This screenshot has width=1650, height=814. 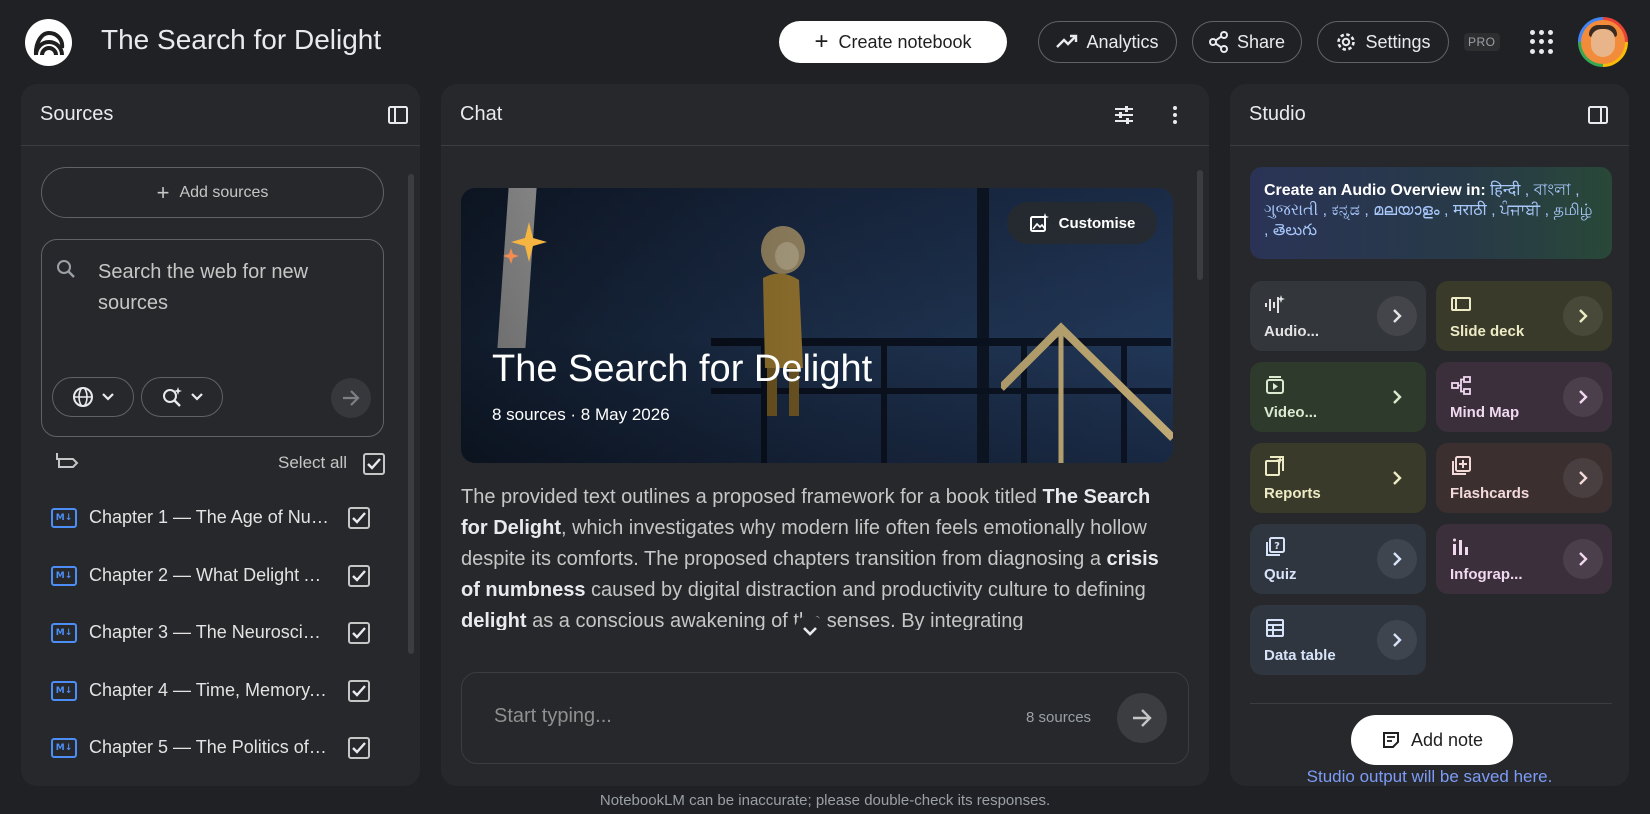 What do you see at coordinates (220, 115) in the screenshot?
I see `sources-header: Sources` at bounding box center [220, 115].